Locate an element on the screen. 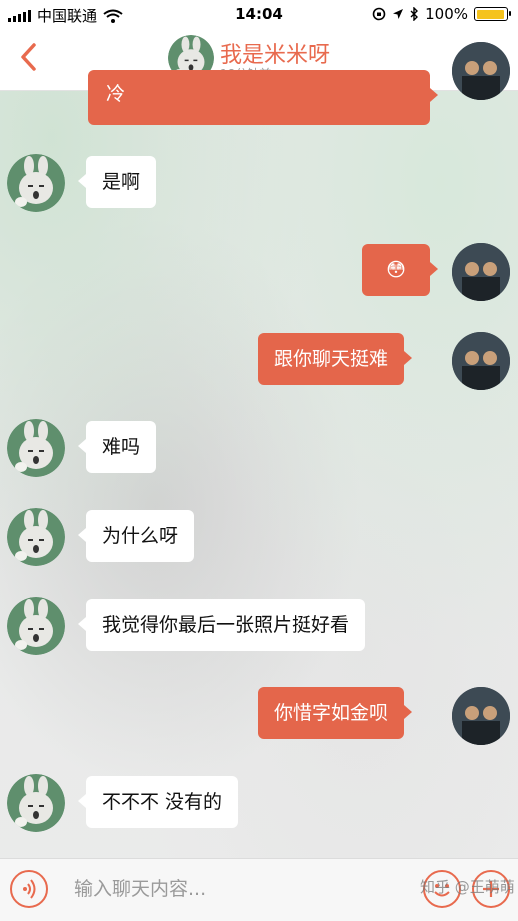 This screenshot has height=921, width=518. message-bubble: 难吗 is located at coordinates (117, 447).